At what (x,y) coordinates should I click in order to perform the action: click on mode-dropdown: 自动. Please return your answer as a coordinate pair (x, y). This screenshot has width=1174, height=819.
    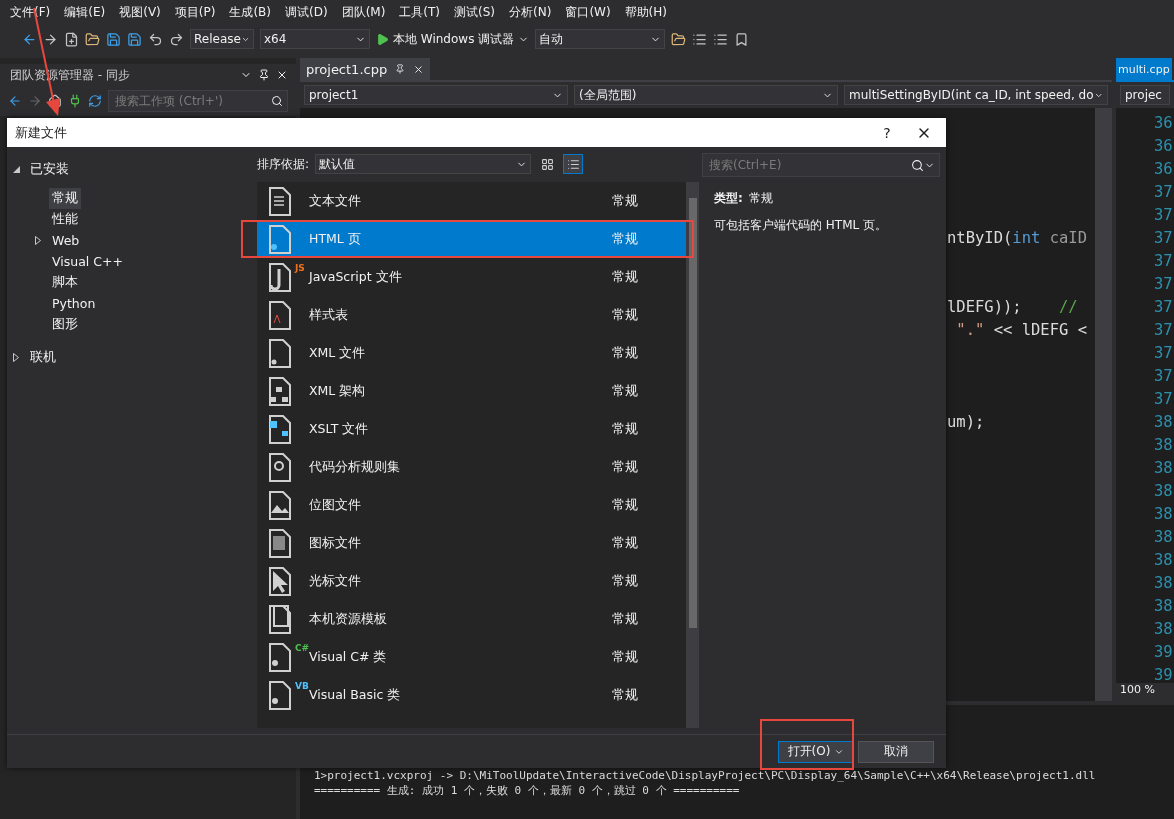
    Looking at the image, I should click on (600, 39).